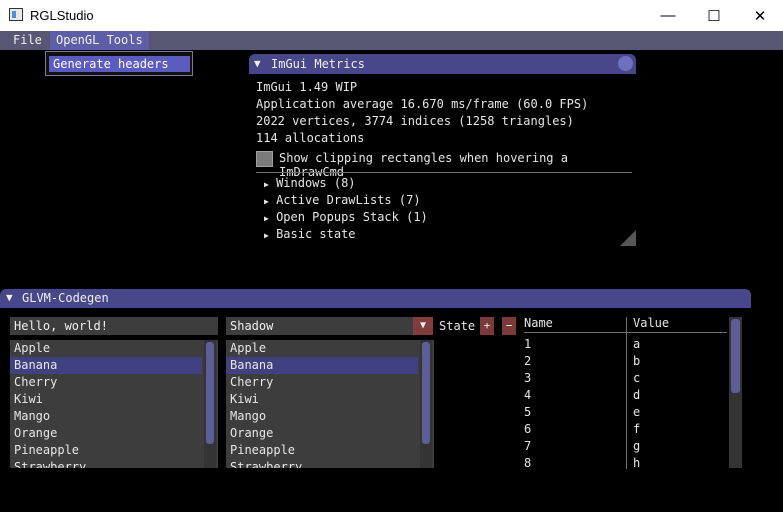 The image size is (783, 512). I want to click on codegen-title: GLVM-Codegen, so click(65, 298).